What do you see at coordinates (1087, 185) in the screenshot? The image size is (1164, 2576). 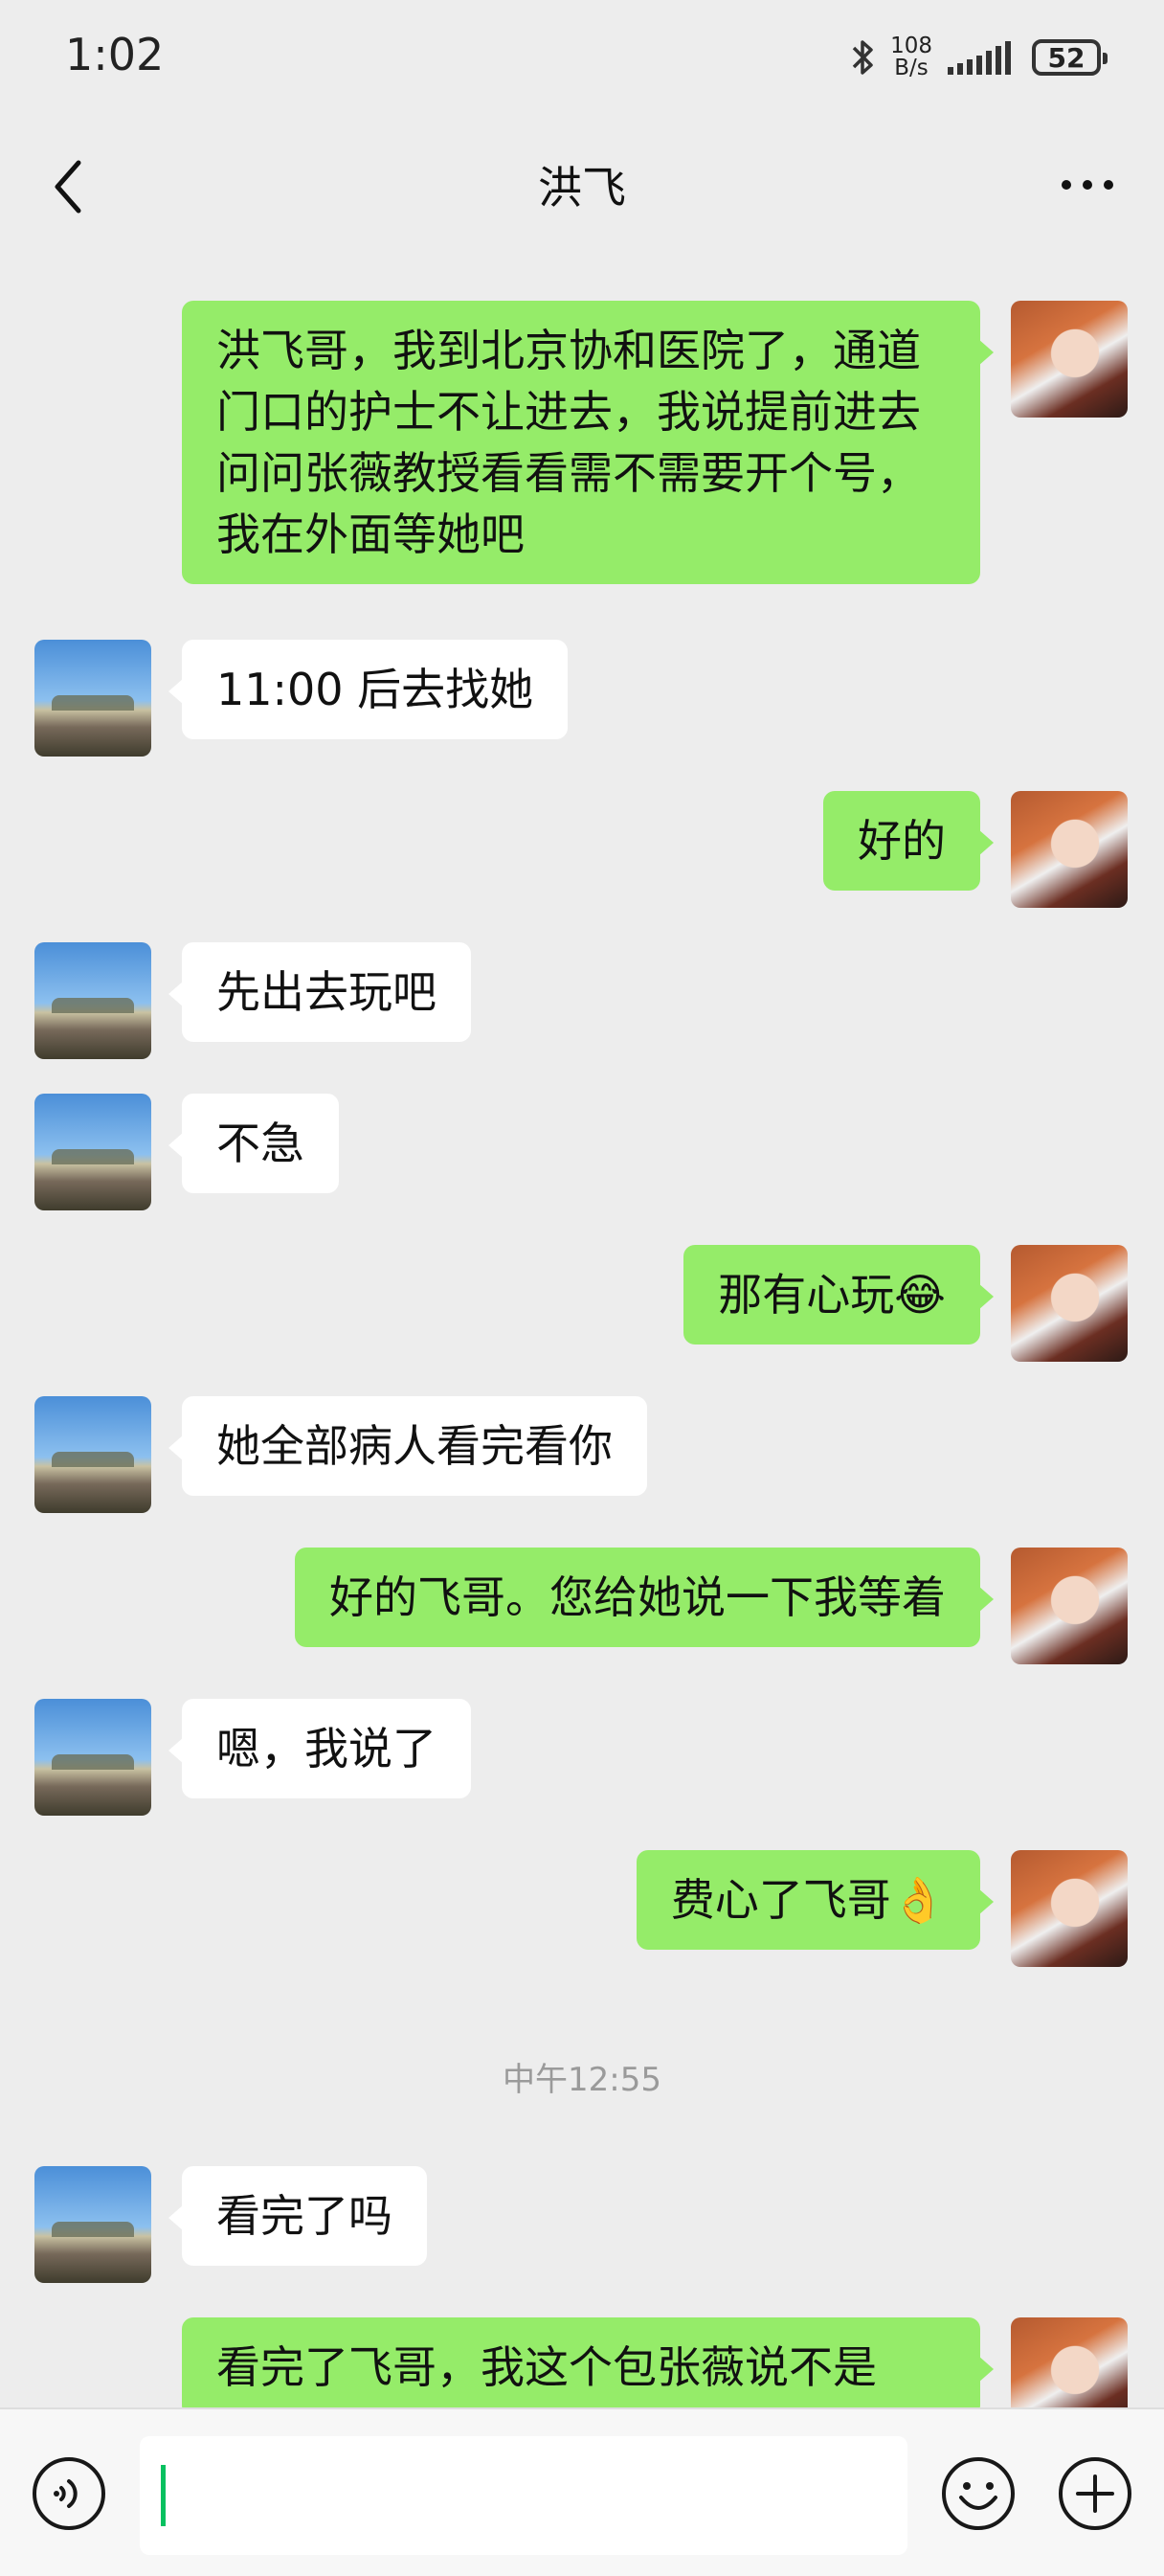 I see `more-horizontal-icon` at bounding box center [1087, 185].